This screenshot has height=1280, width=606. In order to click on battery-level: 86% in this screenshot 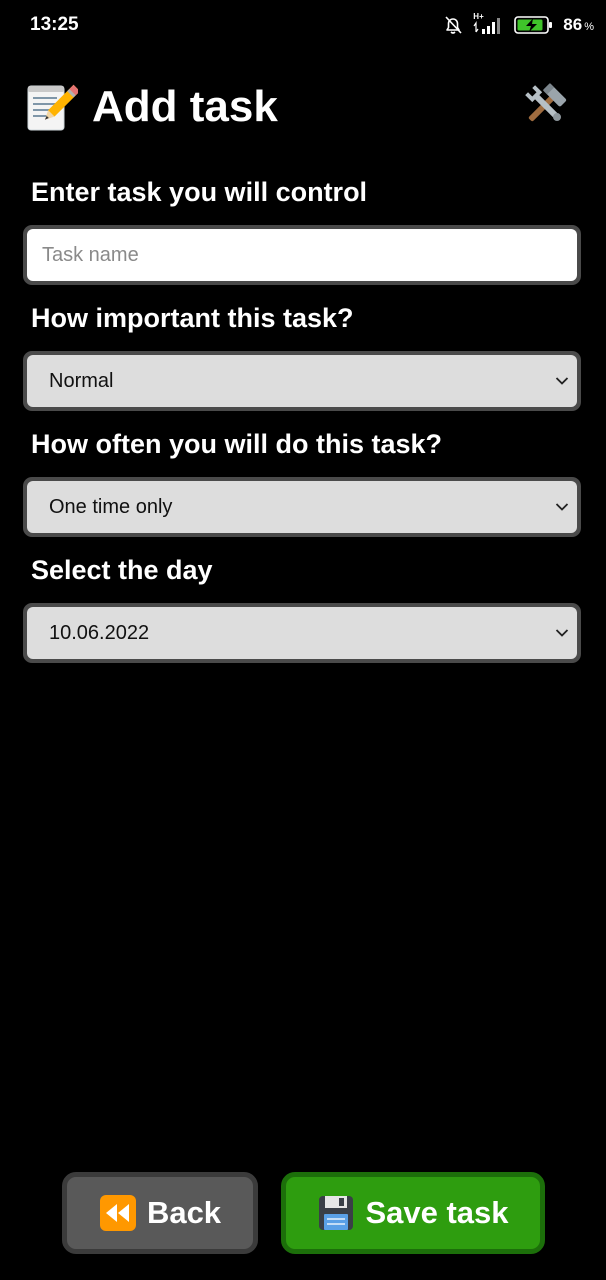, I will do `click(578, 25)`.